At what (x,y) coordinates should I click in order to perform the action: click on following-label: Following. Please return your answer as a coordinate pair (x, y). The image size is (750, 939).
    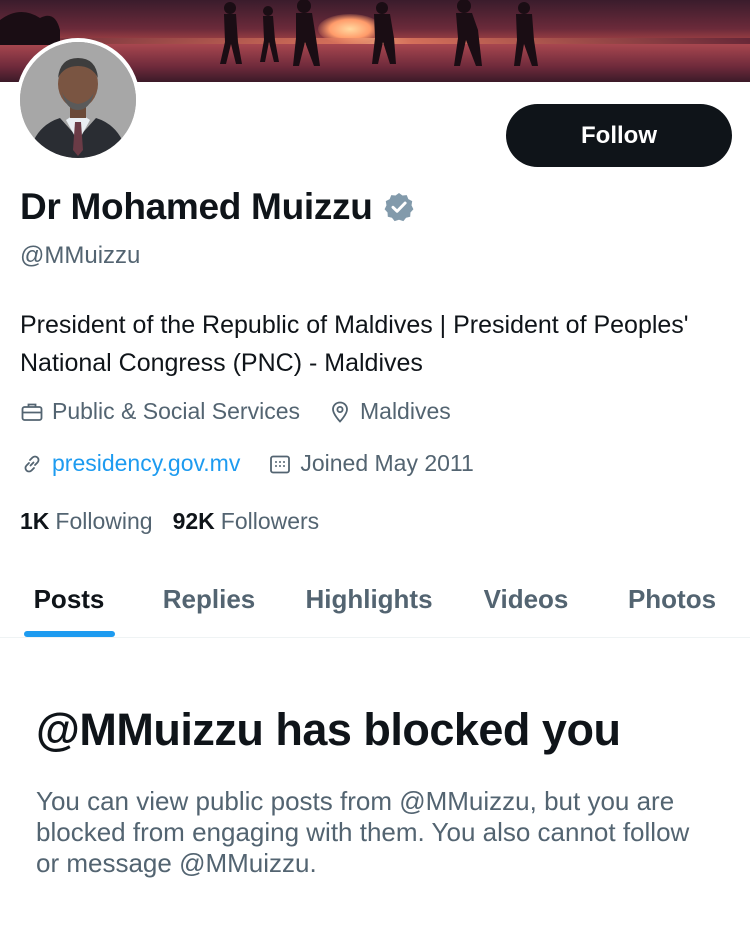
    Looking at the image, I should click on (104, 521).